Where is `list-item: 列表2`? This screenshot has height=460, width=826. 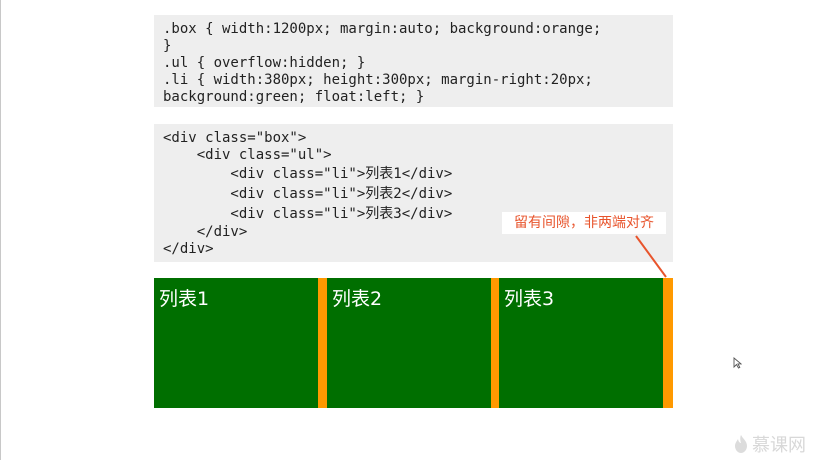 list-item: 列表2 is located at coordinates (409, 343).